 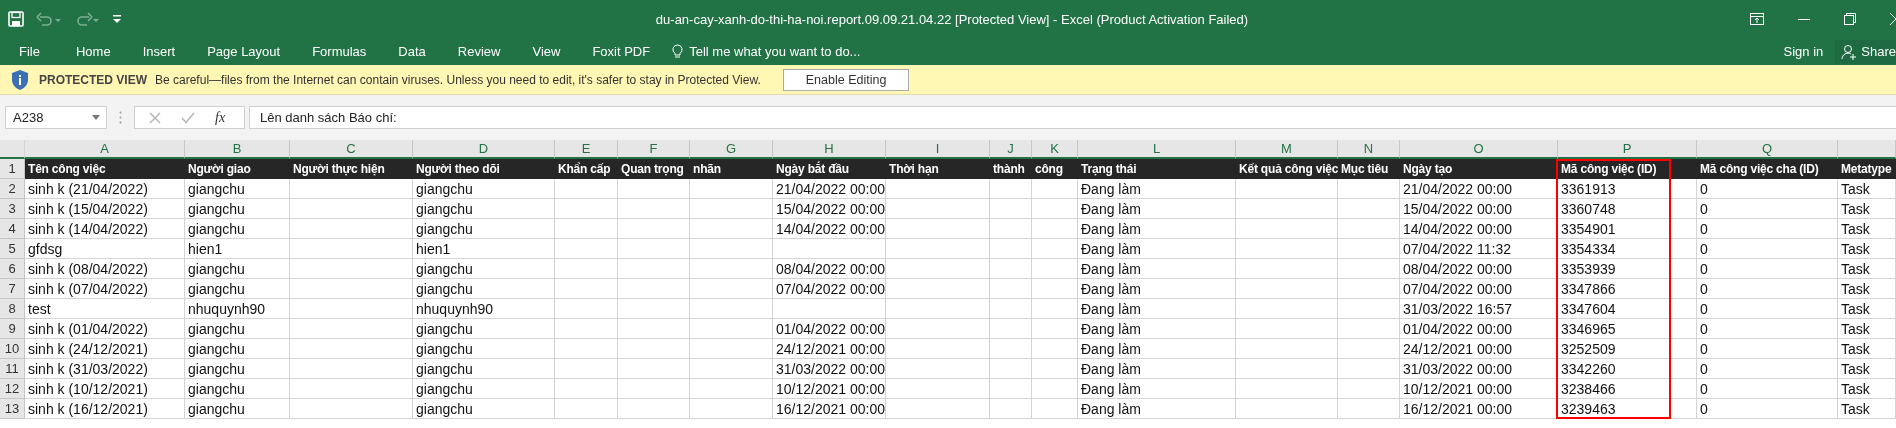 What do you see at coordinates (188, 117) in the screenshot?
I see `check-icon` at bounding box center [188, 117].